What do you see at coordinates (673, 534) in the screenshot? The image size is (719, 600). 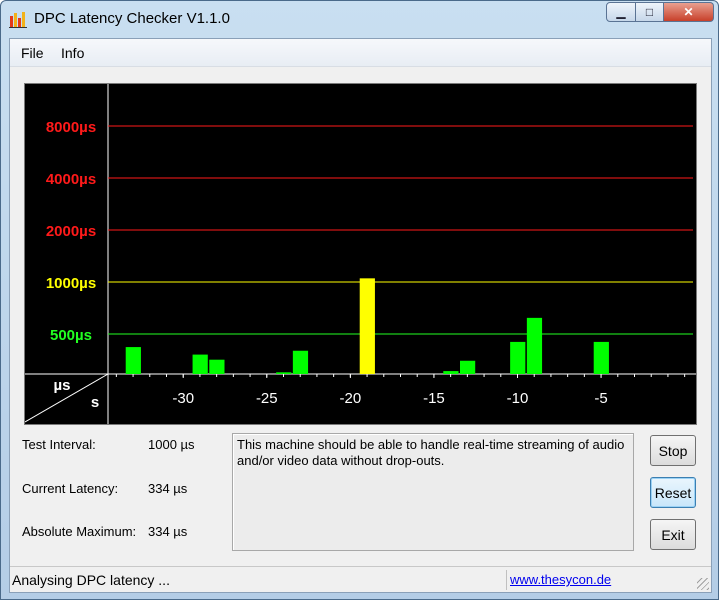 I see `exit-button: Exit` at bounding box center [673, 534].